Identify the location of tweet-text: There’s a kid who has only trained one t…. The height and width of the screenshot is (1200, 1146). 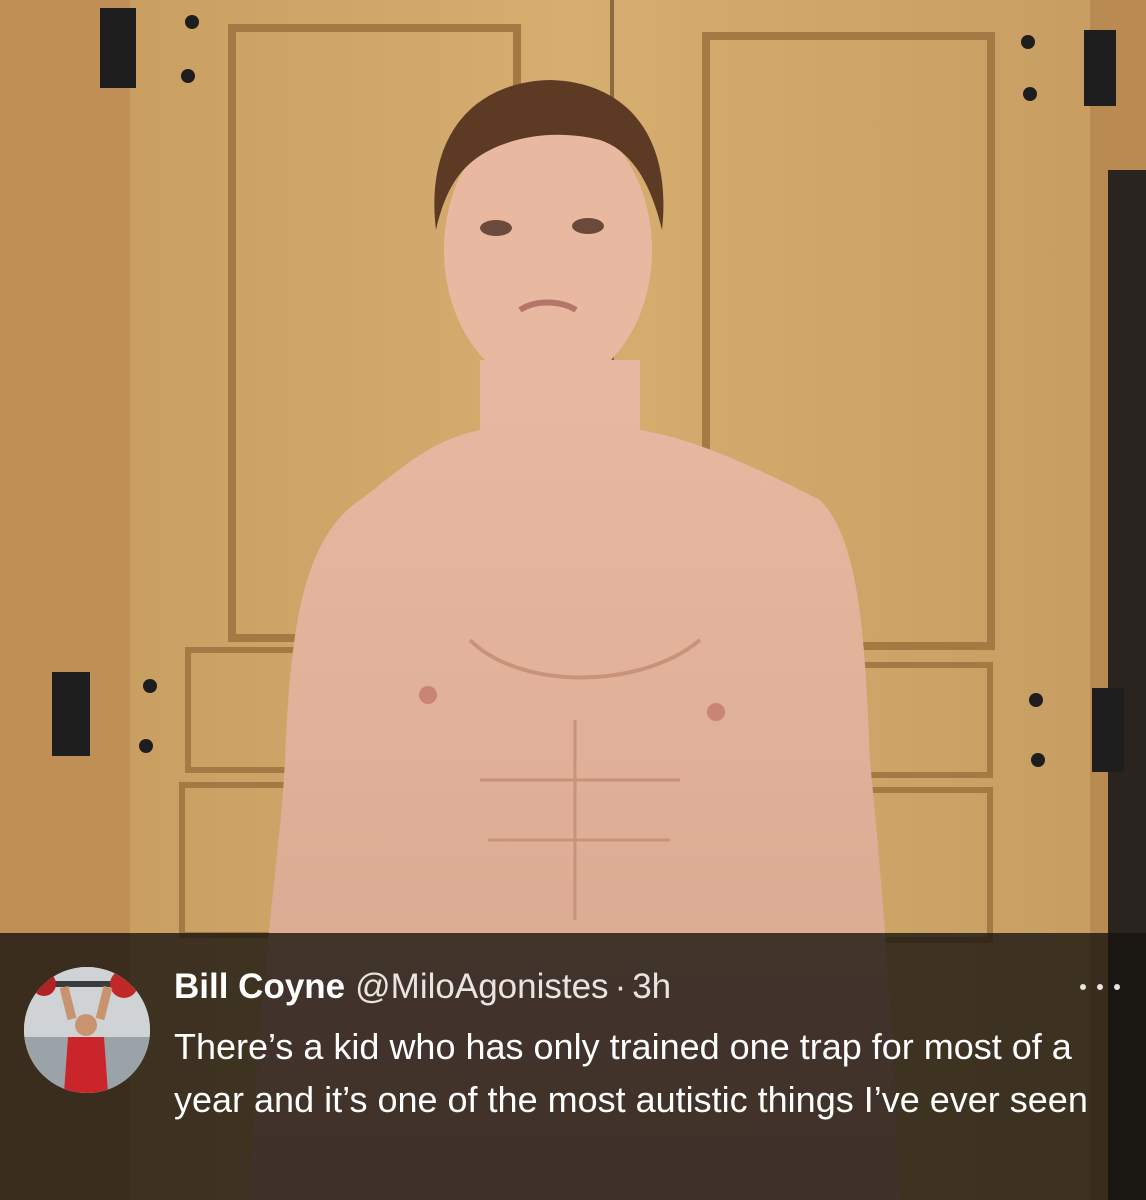
(631, 1073).